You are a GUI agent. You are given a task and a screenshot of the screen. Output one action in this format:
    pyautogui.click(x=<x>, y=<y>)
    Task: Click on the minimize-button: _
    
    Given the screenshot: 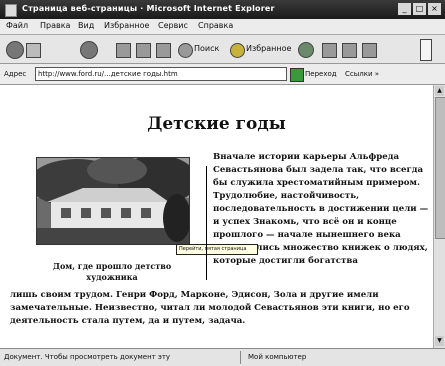 What is the action you would take?
    pyautogui.click(x=404, y=9)
    